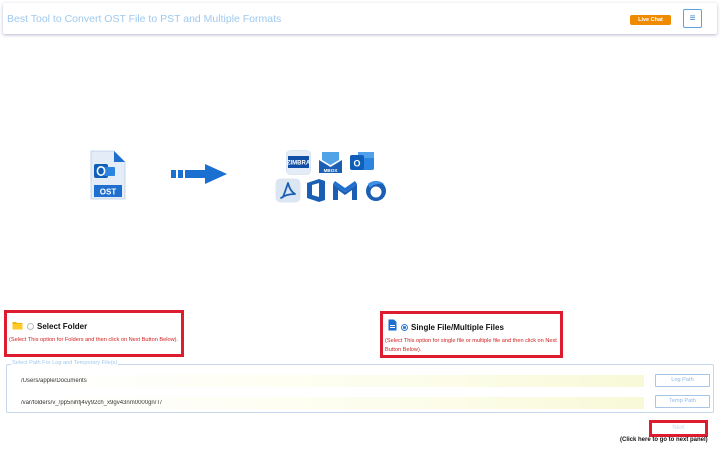 The image size is (720, 450). Describe the element at coordinates (664, 440) in the screenshot. I see `next-hint: (Click here to go to next panel)` at that location.